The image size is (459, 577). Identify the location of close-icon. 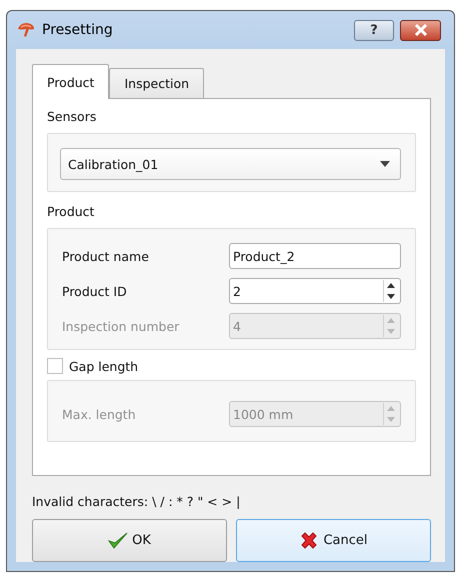
(421, 30).